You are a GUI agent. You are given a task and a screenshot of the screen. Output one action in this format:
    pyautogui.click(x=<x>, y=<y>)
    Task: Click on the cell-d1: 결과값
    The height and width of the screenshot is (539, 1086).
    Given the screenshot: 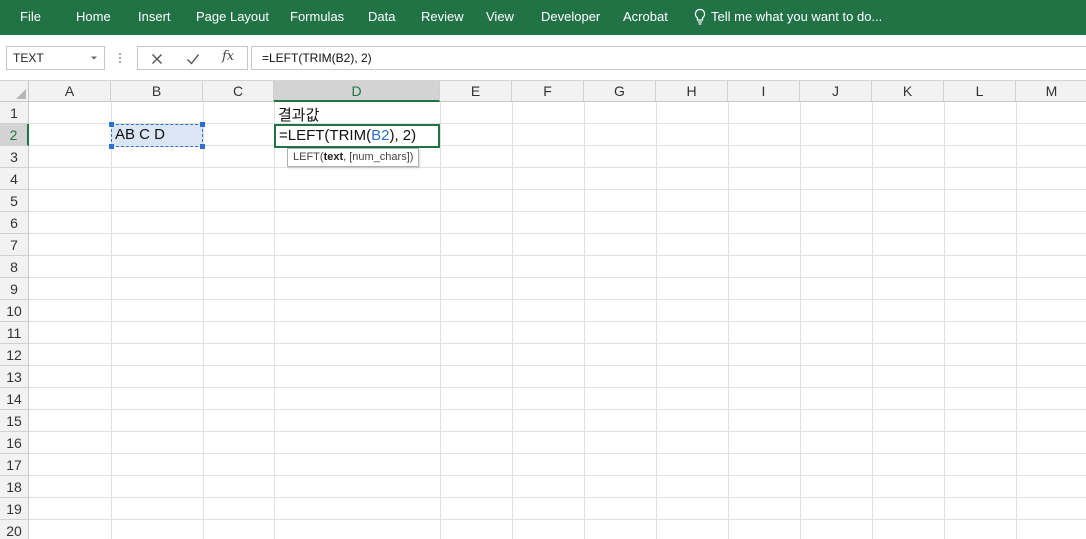 What is the action you would take?
    pyautogui.click(x=298, y=114)
    